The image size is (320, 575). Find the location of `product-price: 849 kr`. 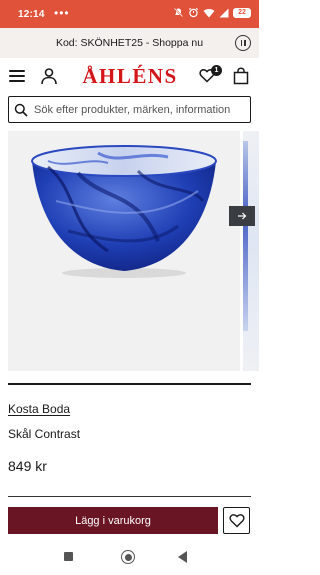

product-price: 849 kr is located at coordinates (27, 466).